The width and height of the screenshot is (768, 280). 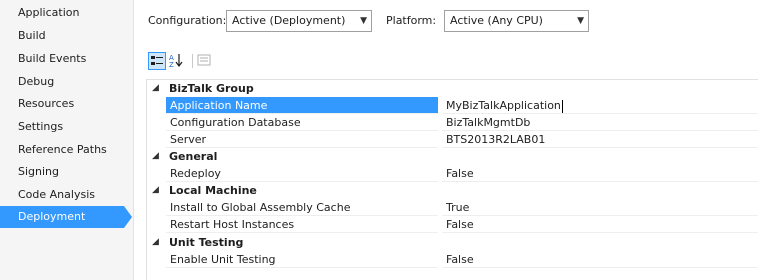 What do you see at coordinates (60, 82) in the screenshot?
I see `sidebar-item-debug: Debug` at bounding box center [60, 82].